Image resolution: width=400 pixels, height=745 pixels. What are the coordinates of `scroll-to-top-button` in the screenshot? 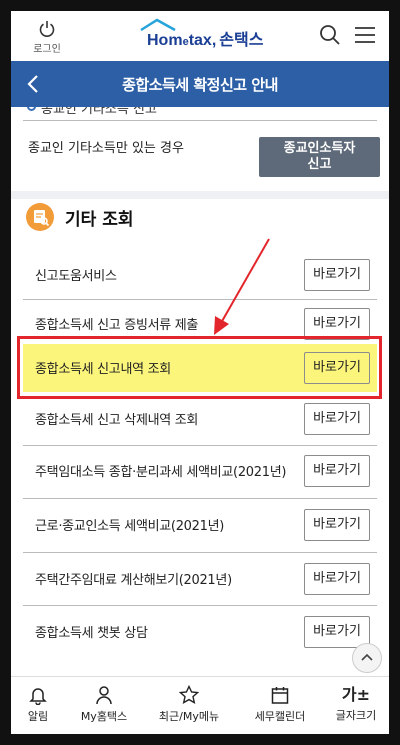 It's located at (367, 658).